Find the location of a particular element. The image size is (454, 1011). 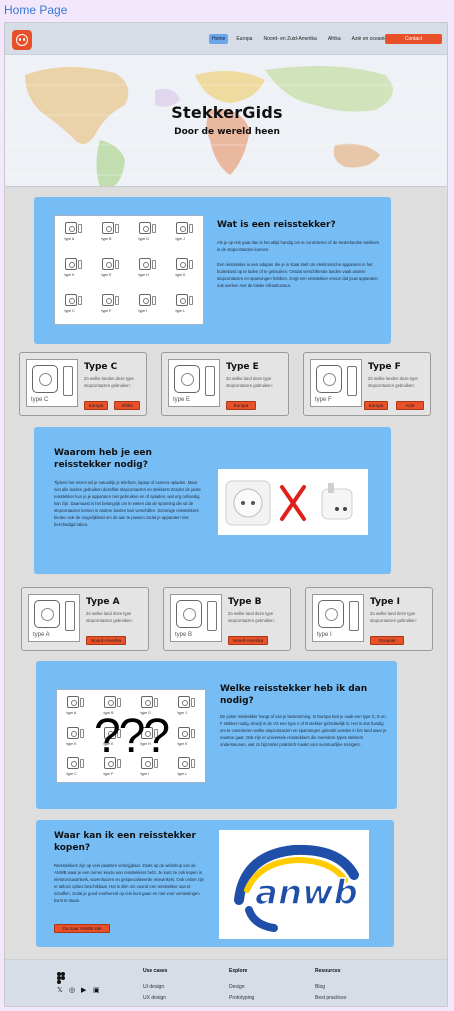

socket-type-a-image: type A is located at coordinates (54, 618).